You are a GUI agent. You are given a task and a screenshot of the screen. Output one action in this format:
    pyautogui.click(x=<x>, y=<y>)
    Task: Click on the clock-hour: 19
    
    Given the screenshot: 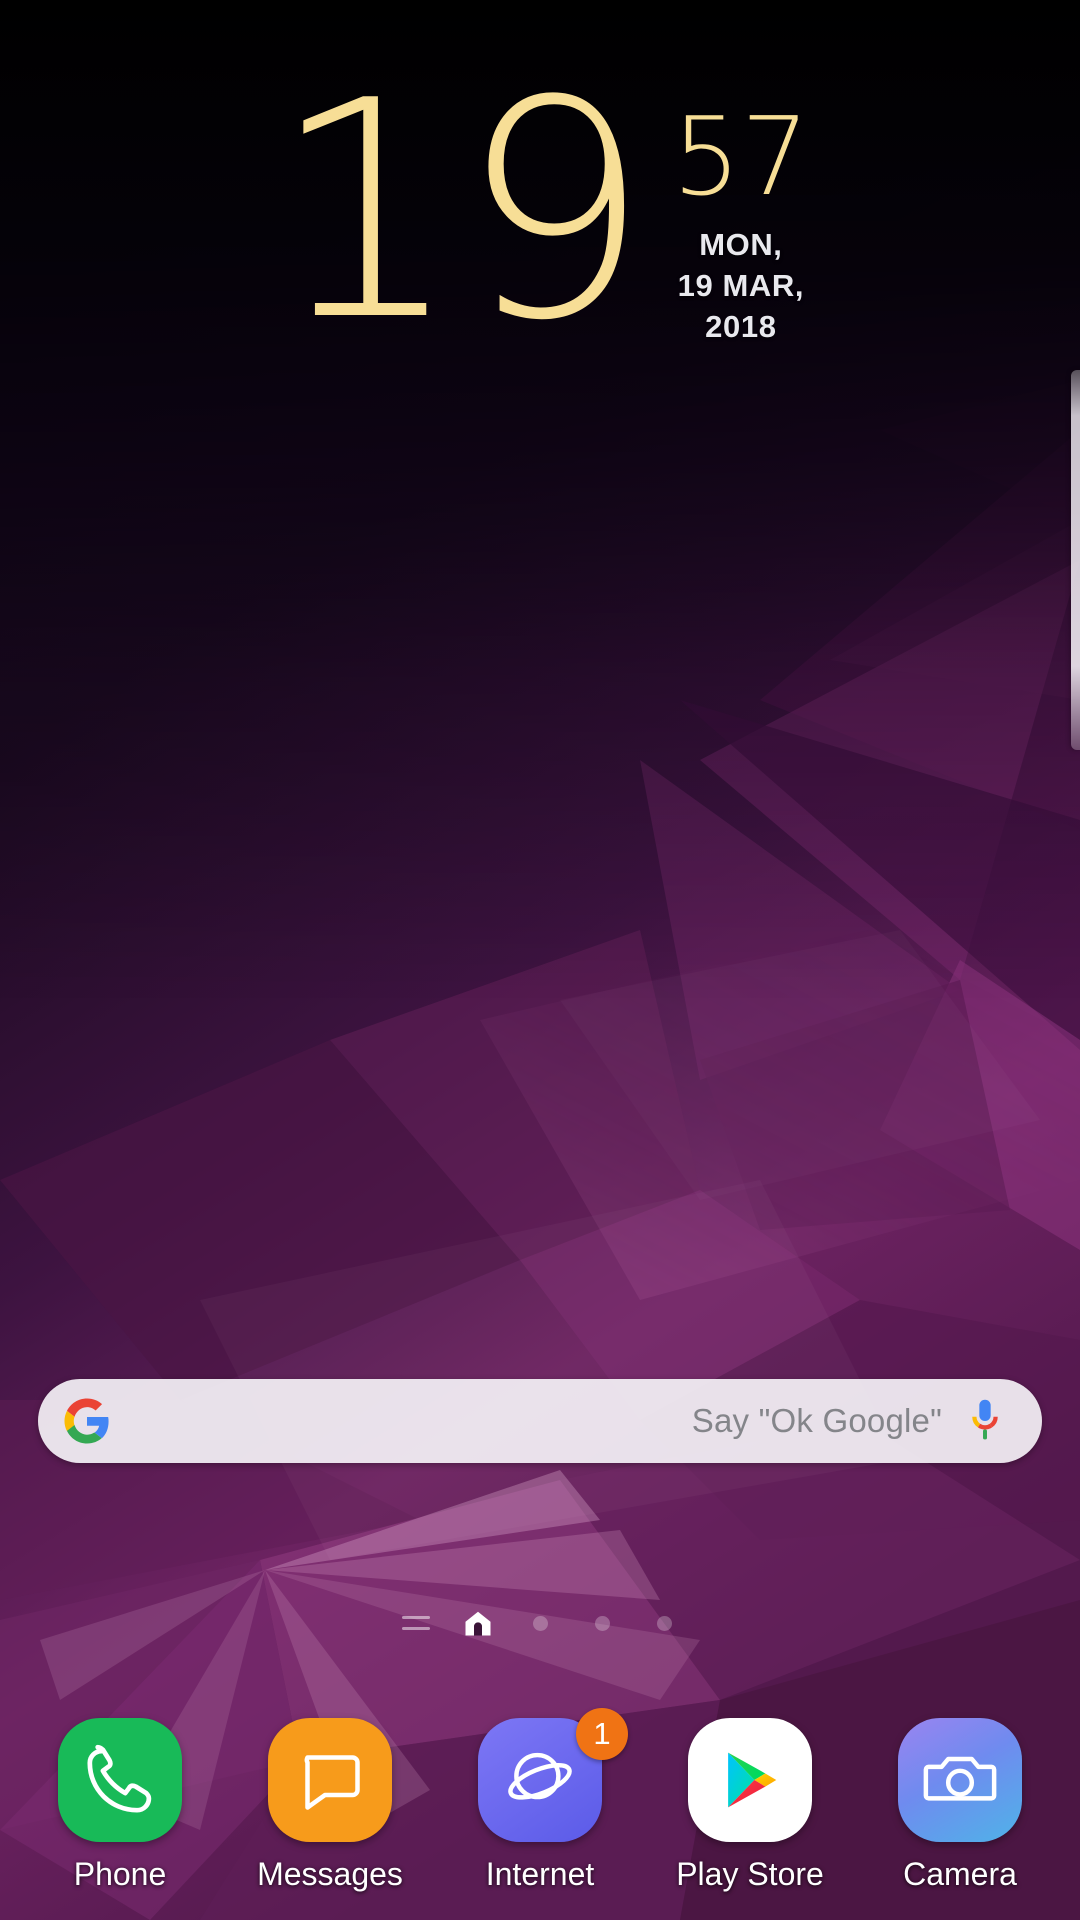 What is the action you would take?
    pyautogui.click(x=460, y=211)
    